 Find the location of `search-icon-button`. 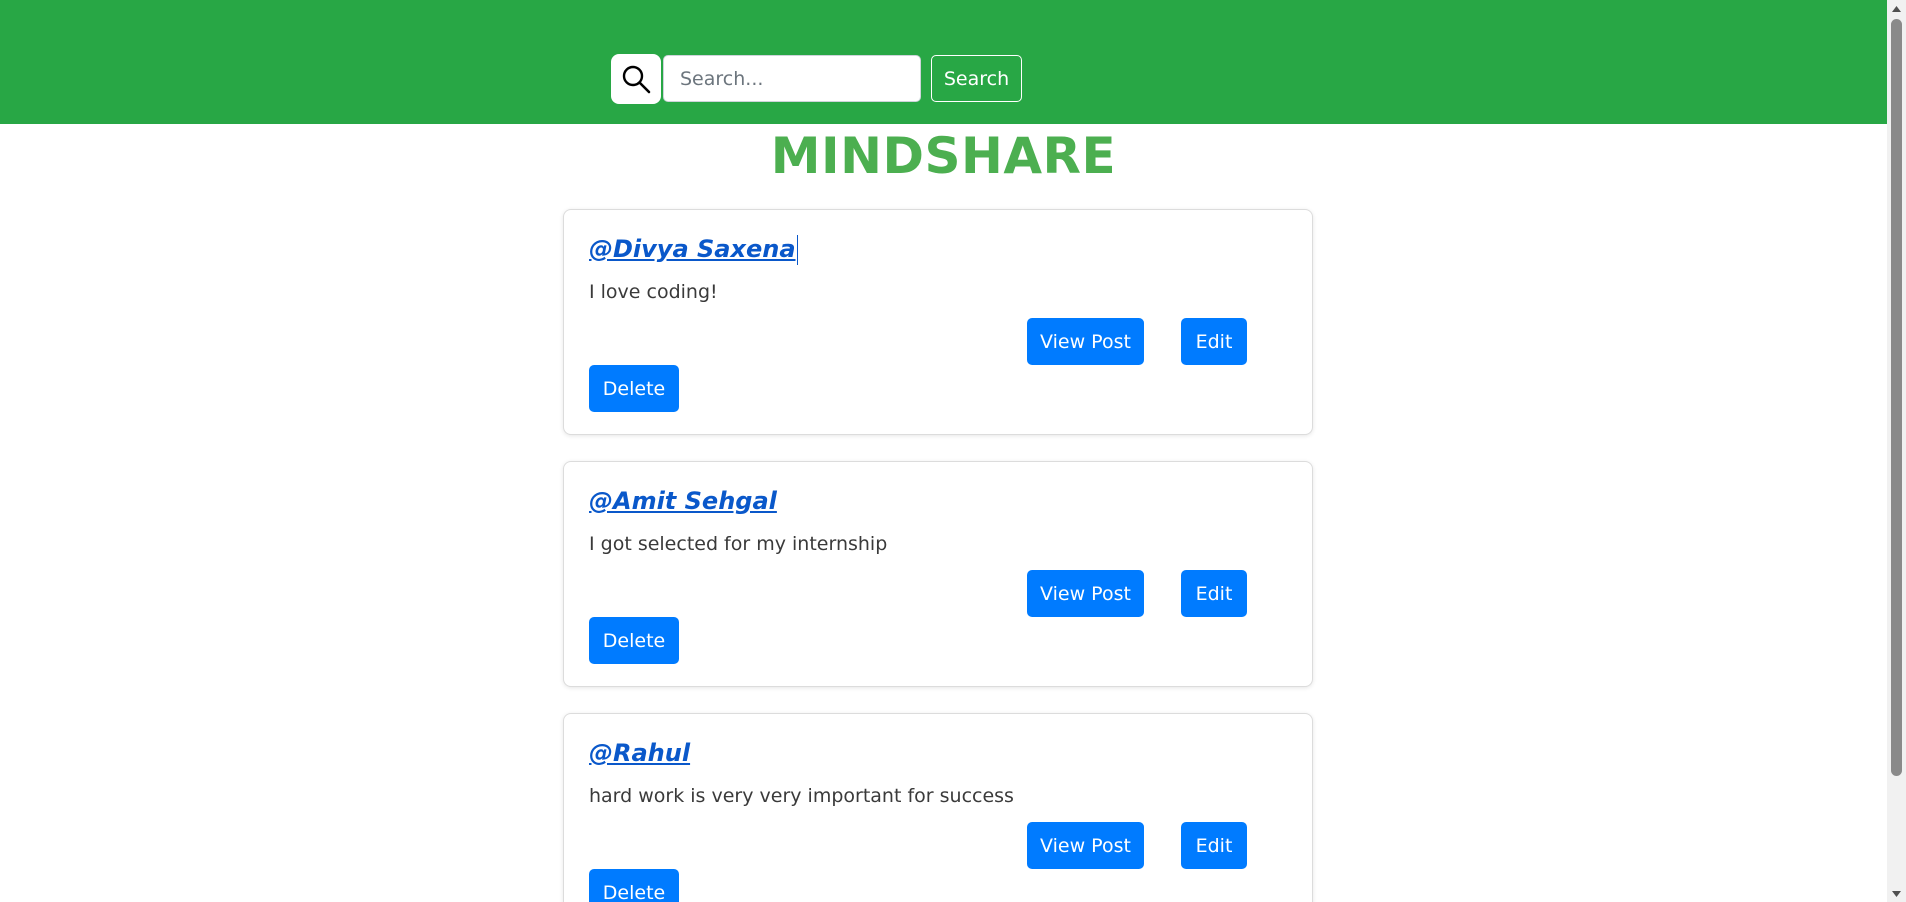

search-icon-button is located at coordinates (636, 79).